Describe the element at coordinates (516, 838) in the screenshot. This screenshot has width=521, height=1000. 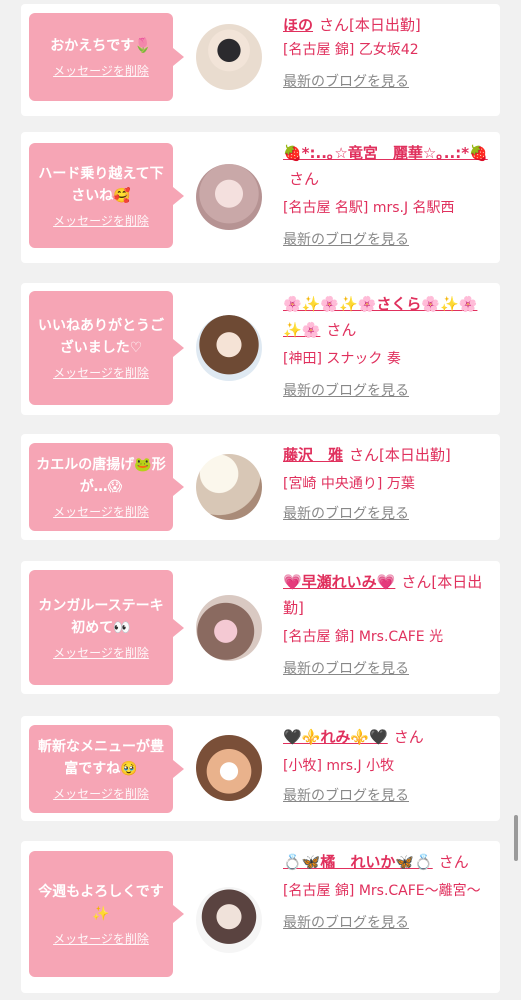
I see `scrollbar` at that location.